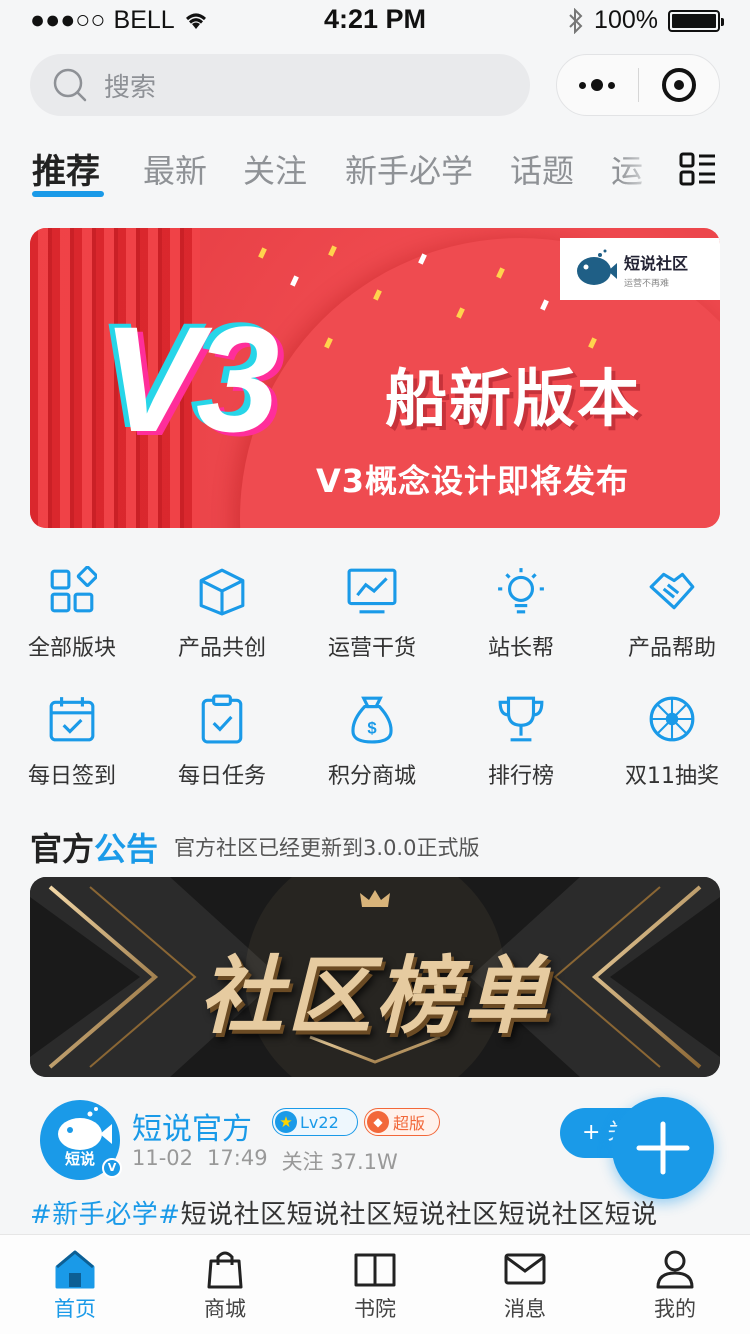 The width and height of the screenshot is (750, 1334). I want to click on money-bag-icon: $, so click(372, 720).